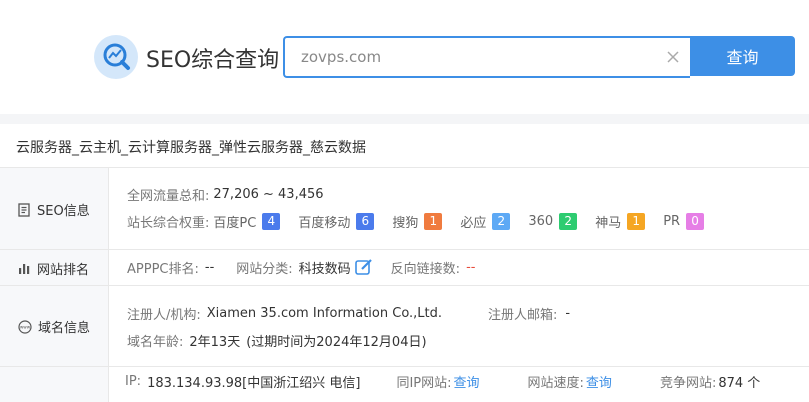 This screenshot has height=402, width=809. What do you see at coordinates (264, 269) in the screenshot?
I see `category-label: 网站分类:` at bounding box center [264, 269].